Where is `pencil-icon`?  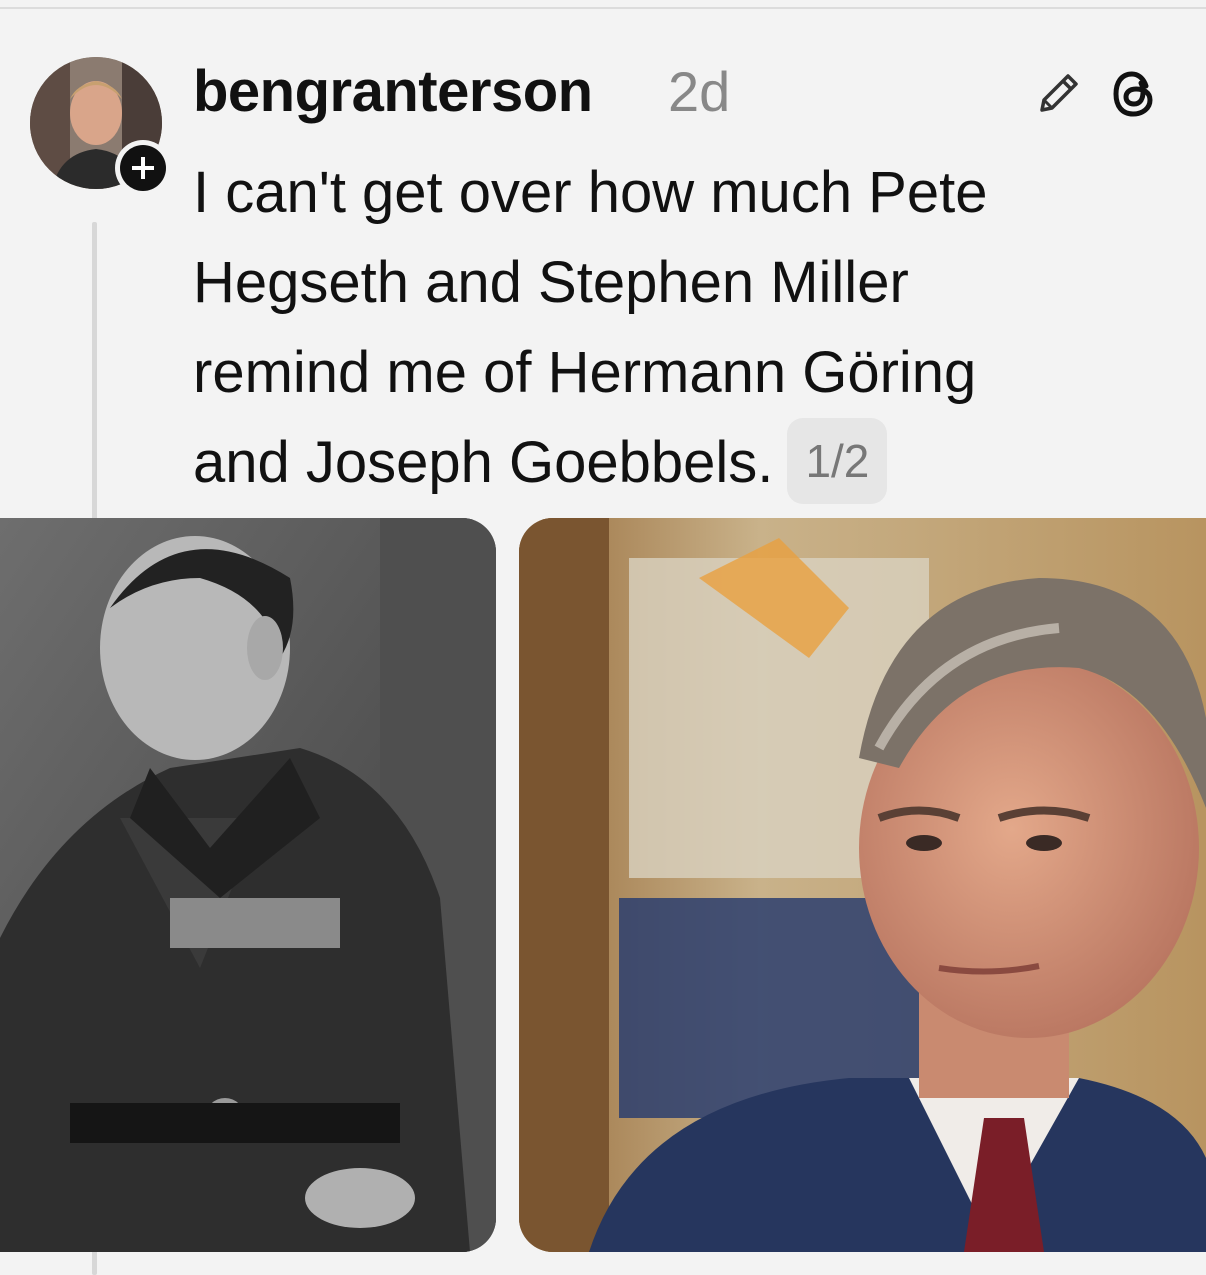
pencil-icon is located at coordinates (1059, 93).